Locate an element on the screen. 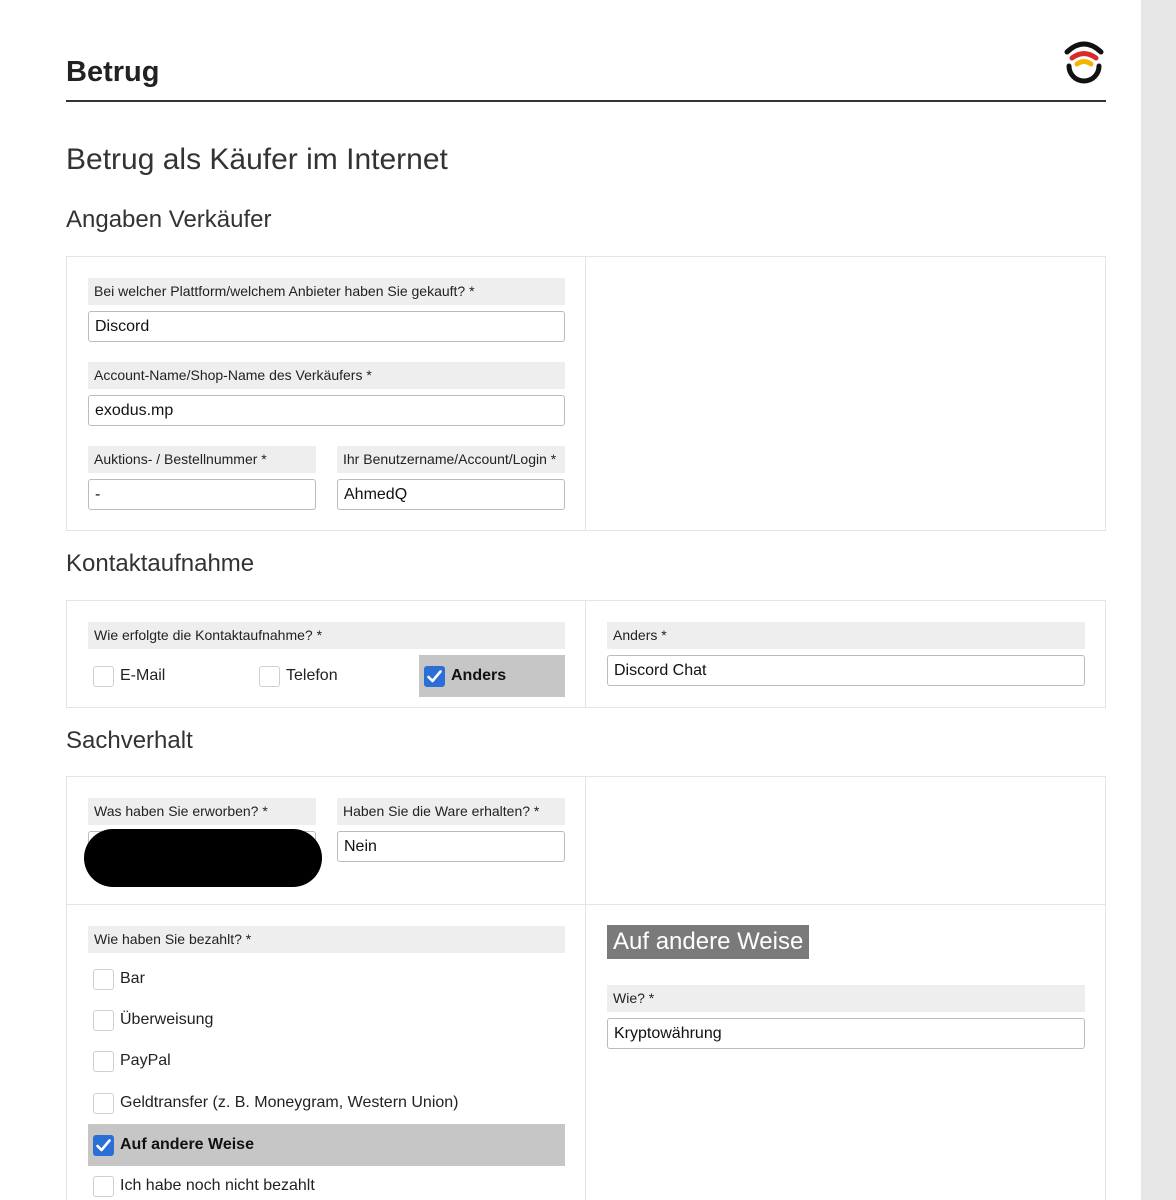  account-label: Account-Name/Shop-Name des Verkäufers * is located at coordinates (326, 375).